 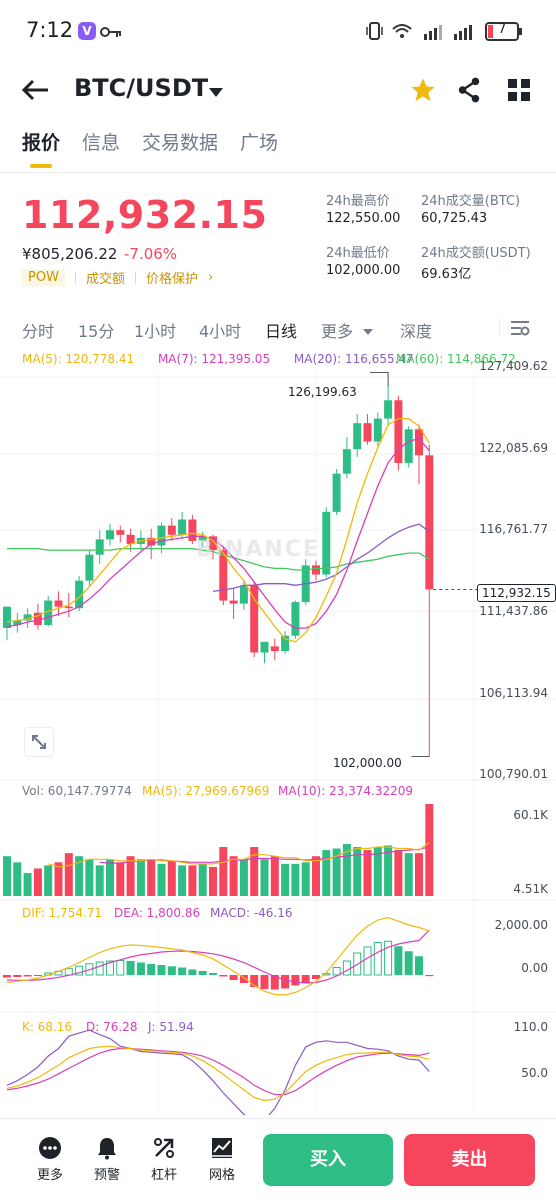 I want to click on nav-leverage: 杠杆, so click(x=164, y=1159).